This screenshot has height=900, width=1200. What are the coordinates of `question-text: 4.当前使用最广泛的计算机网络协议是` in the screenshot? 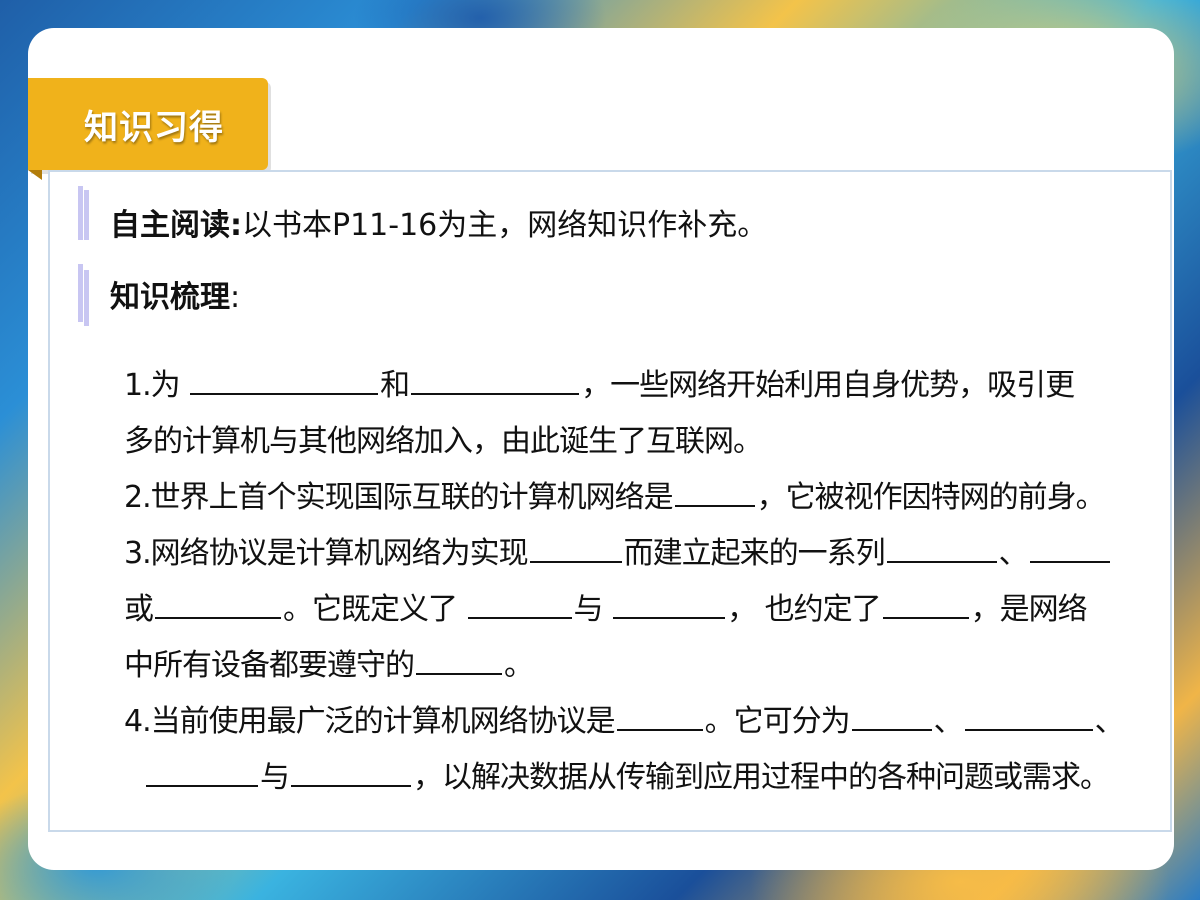 It's located at (370, 721).